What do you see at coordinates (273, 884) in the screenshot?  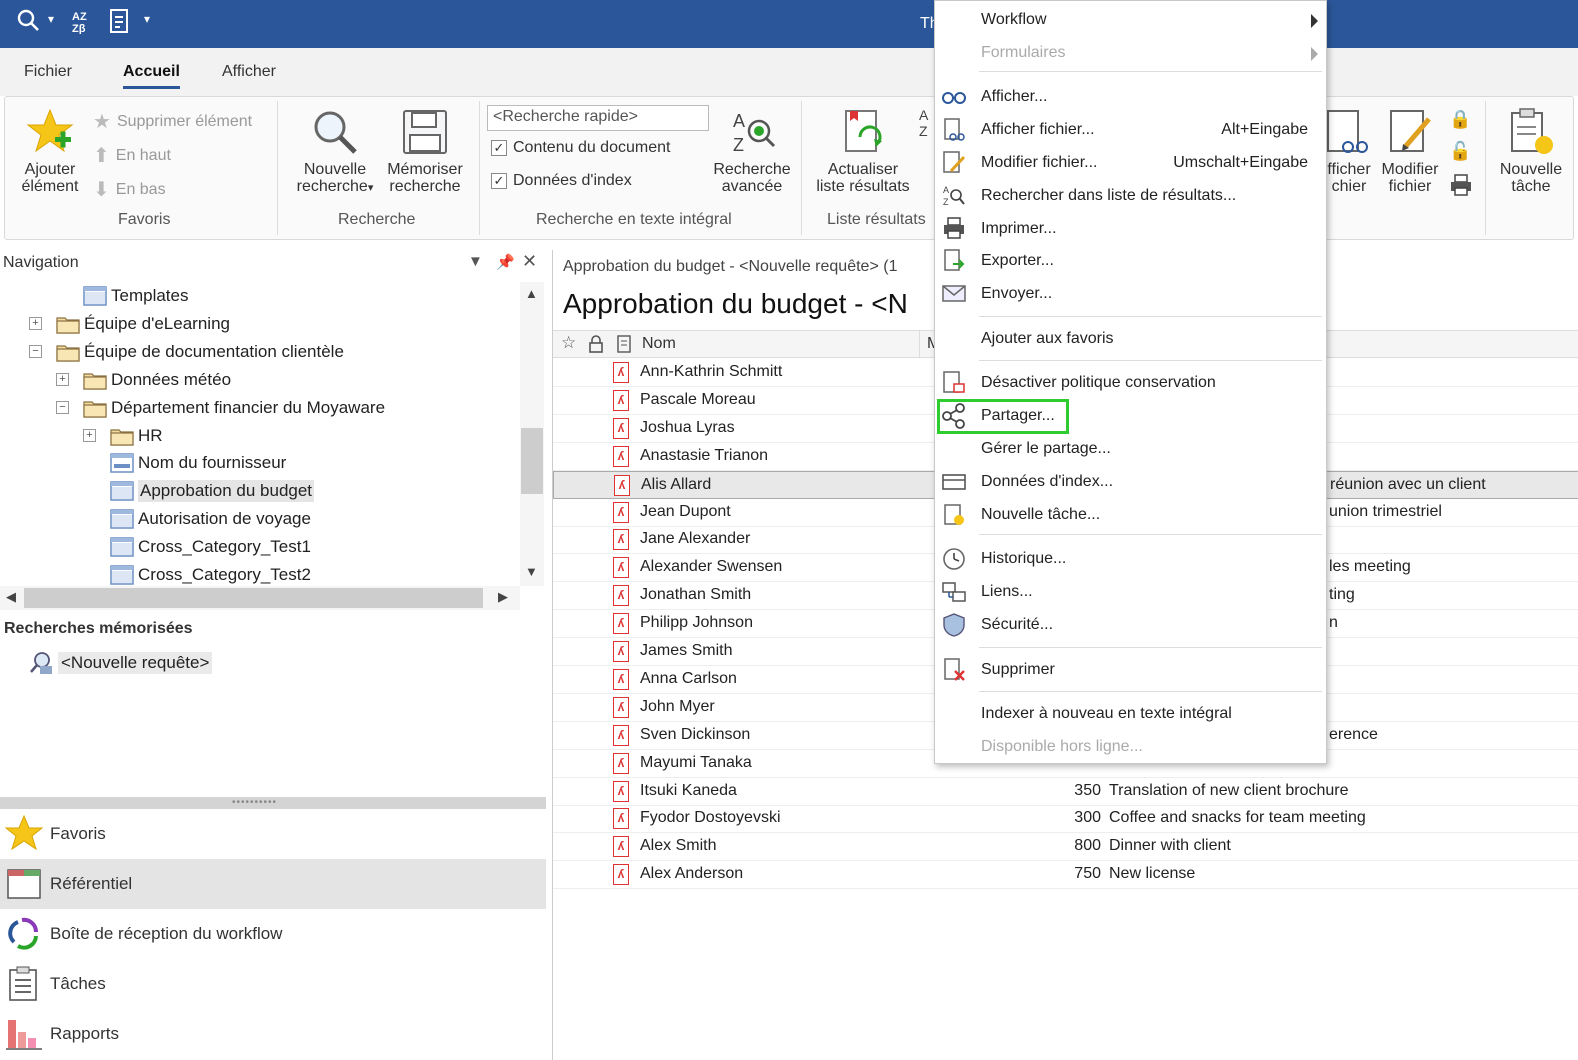 I see `nav-pane-item: Référentiel` at bounding box center [273, 884].